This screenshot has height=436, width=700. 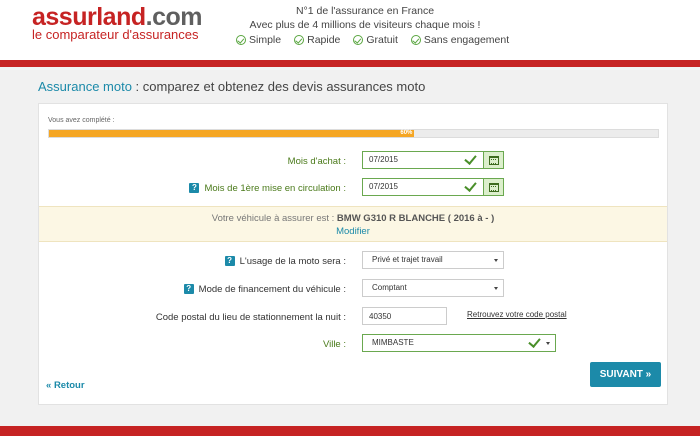 I want to click on usage-label: ? L'usage de la moto sera :, so click(x=222, y=261).